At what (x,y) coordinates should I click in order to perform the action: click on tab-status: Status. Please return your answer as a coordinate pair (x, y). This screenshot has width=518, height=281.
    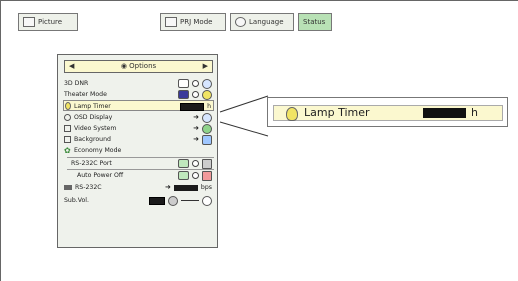
    Looking at the image, I should click on (315, 22).